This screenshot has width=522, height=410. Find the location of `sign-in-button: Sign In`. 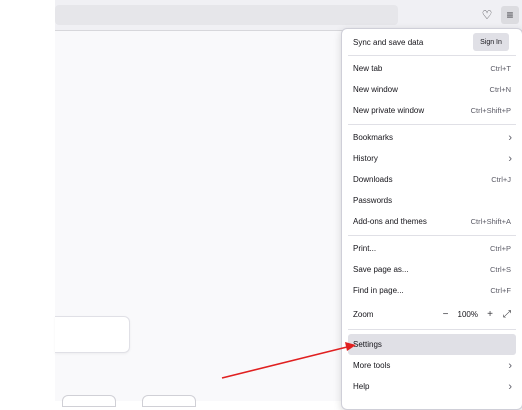

sign-in-button: Sign In is located at coordinates (491, 42).